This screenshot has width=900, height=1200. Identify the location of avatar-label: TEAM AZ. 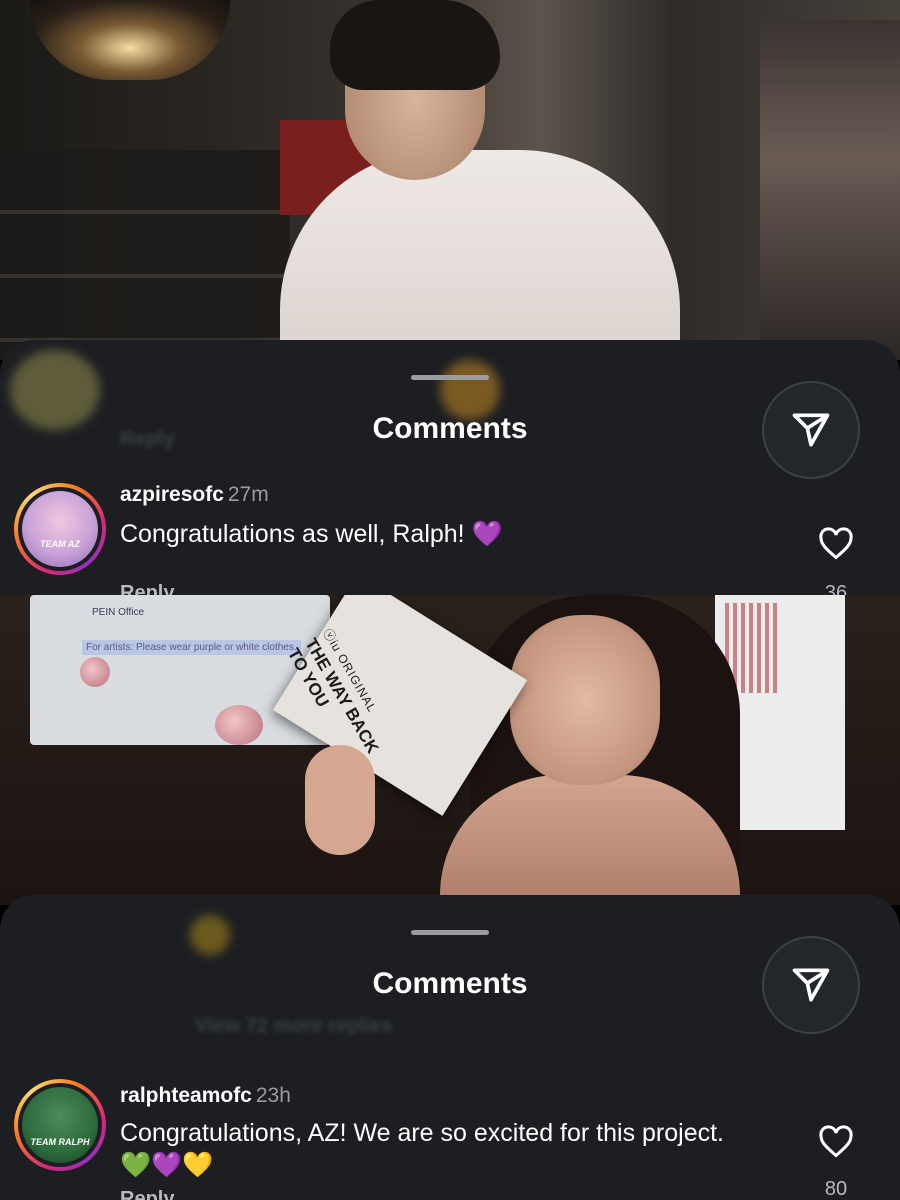
(60, 544).